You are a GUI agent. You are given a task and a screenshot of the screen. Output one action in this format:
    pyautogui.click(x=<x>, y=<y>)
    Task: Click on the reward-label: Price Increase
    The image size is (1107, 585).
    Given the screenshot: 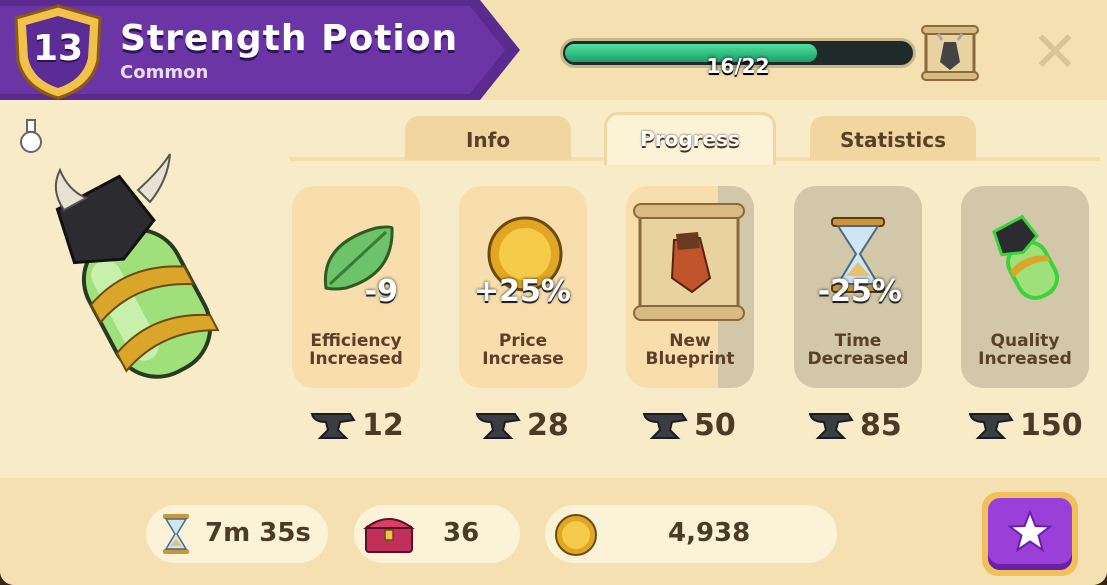 What is the action you would take?
    pyautogui.click(x=523, y=350)
    